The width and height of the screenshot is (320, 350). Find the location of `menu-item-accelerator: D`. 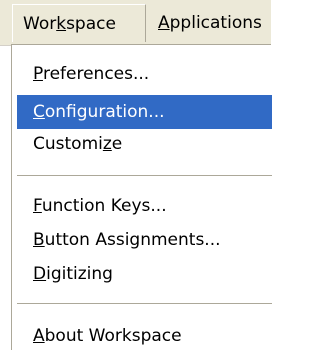

menu-item-accelerator: D is located at coordinates (40, 274).